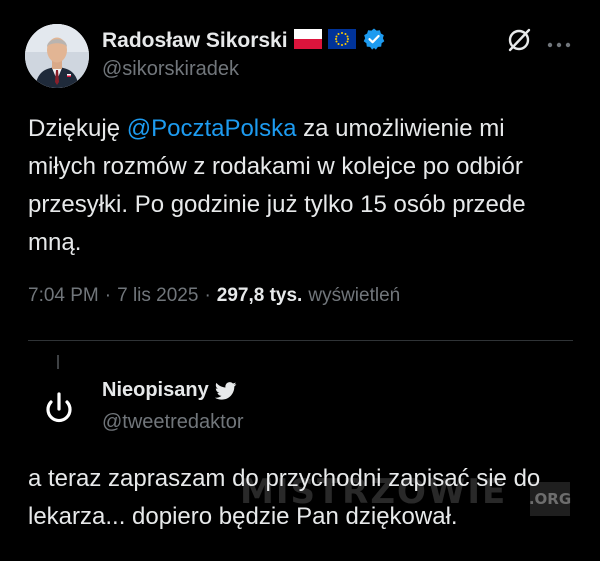 This screenshot has height=561, width=600. What do you see at coordinates (374, 492) in the screenshot?
I see `watermark: MISTRZOWIE` at bounding box center [374, 492].